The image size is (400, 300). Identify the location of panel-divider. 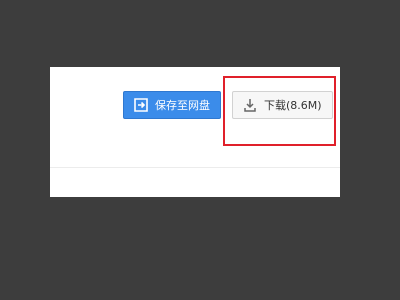
(195, 167).